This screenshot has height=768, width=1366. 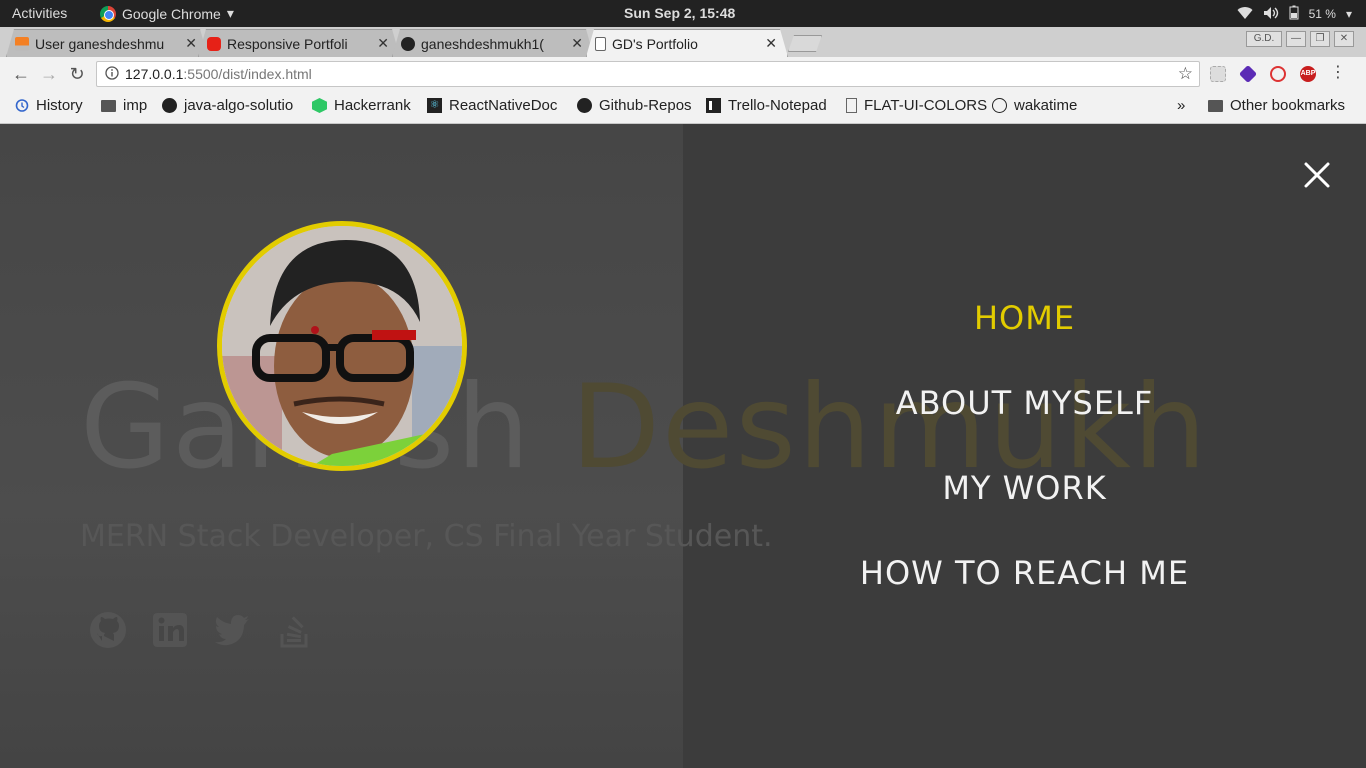 I want to click on bookmark-reactnative: ⚛ ReactNativeDoc, so click(x=497, y=105).